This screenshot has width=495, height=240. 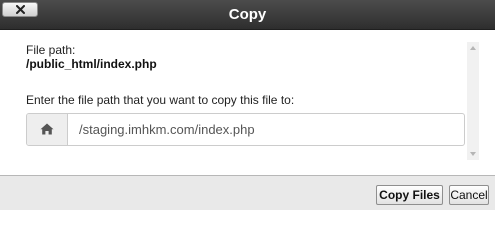 I want to click on dialog-titlebar: Copy, so click(x=247, y=15).